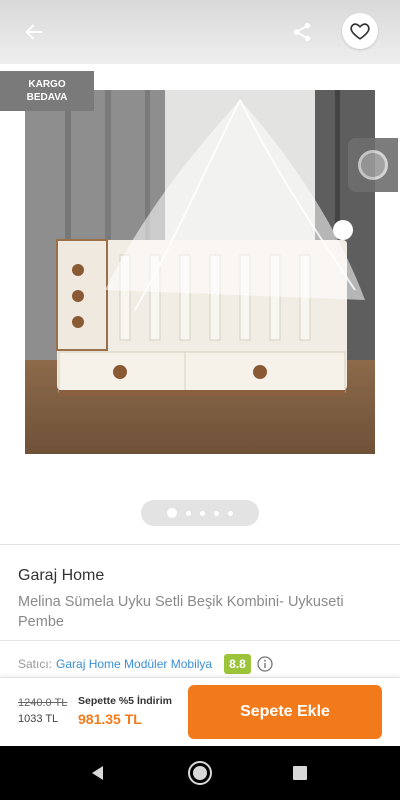  I want to click on share-button, so click(302, 32).